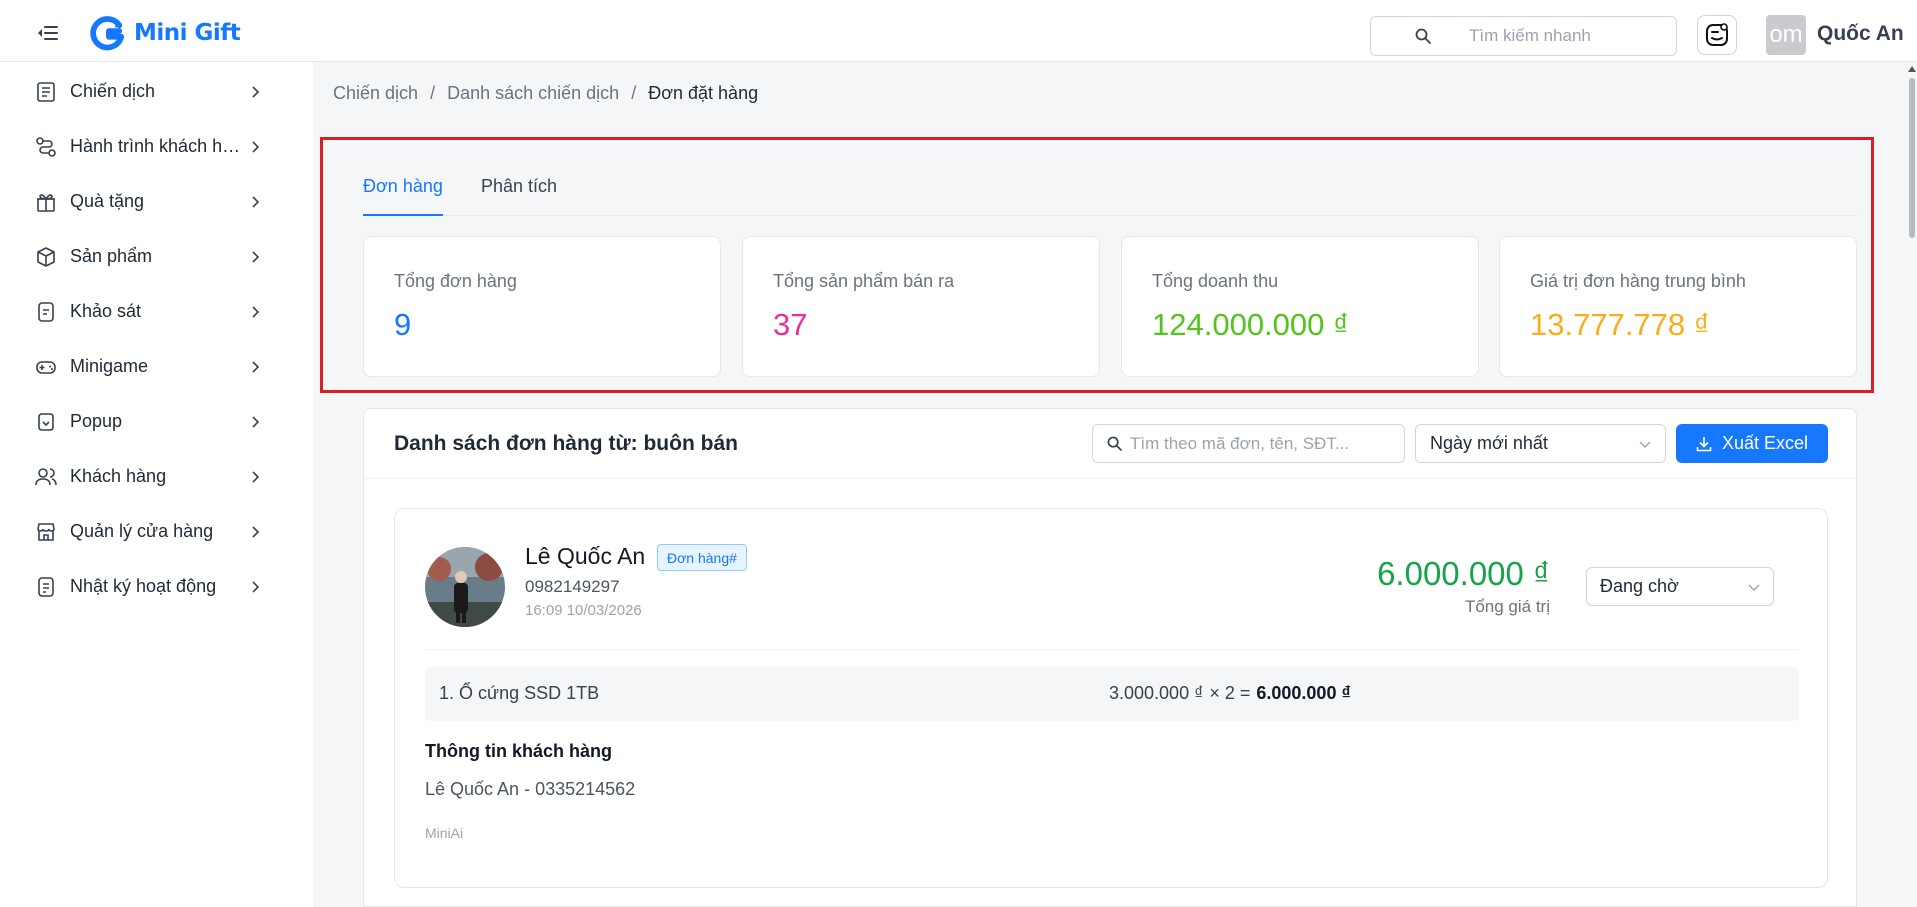 The image size is (1917, 907). I want to click on sidebar-item-customers: Khách hàng, so click(156, 476).